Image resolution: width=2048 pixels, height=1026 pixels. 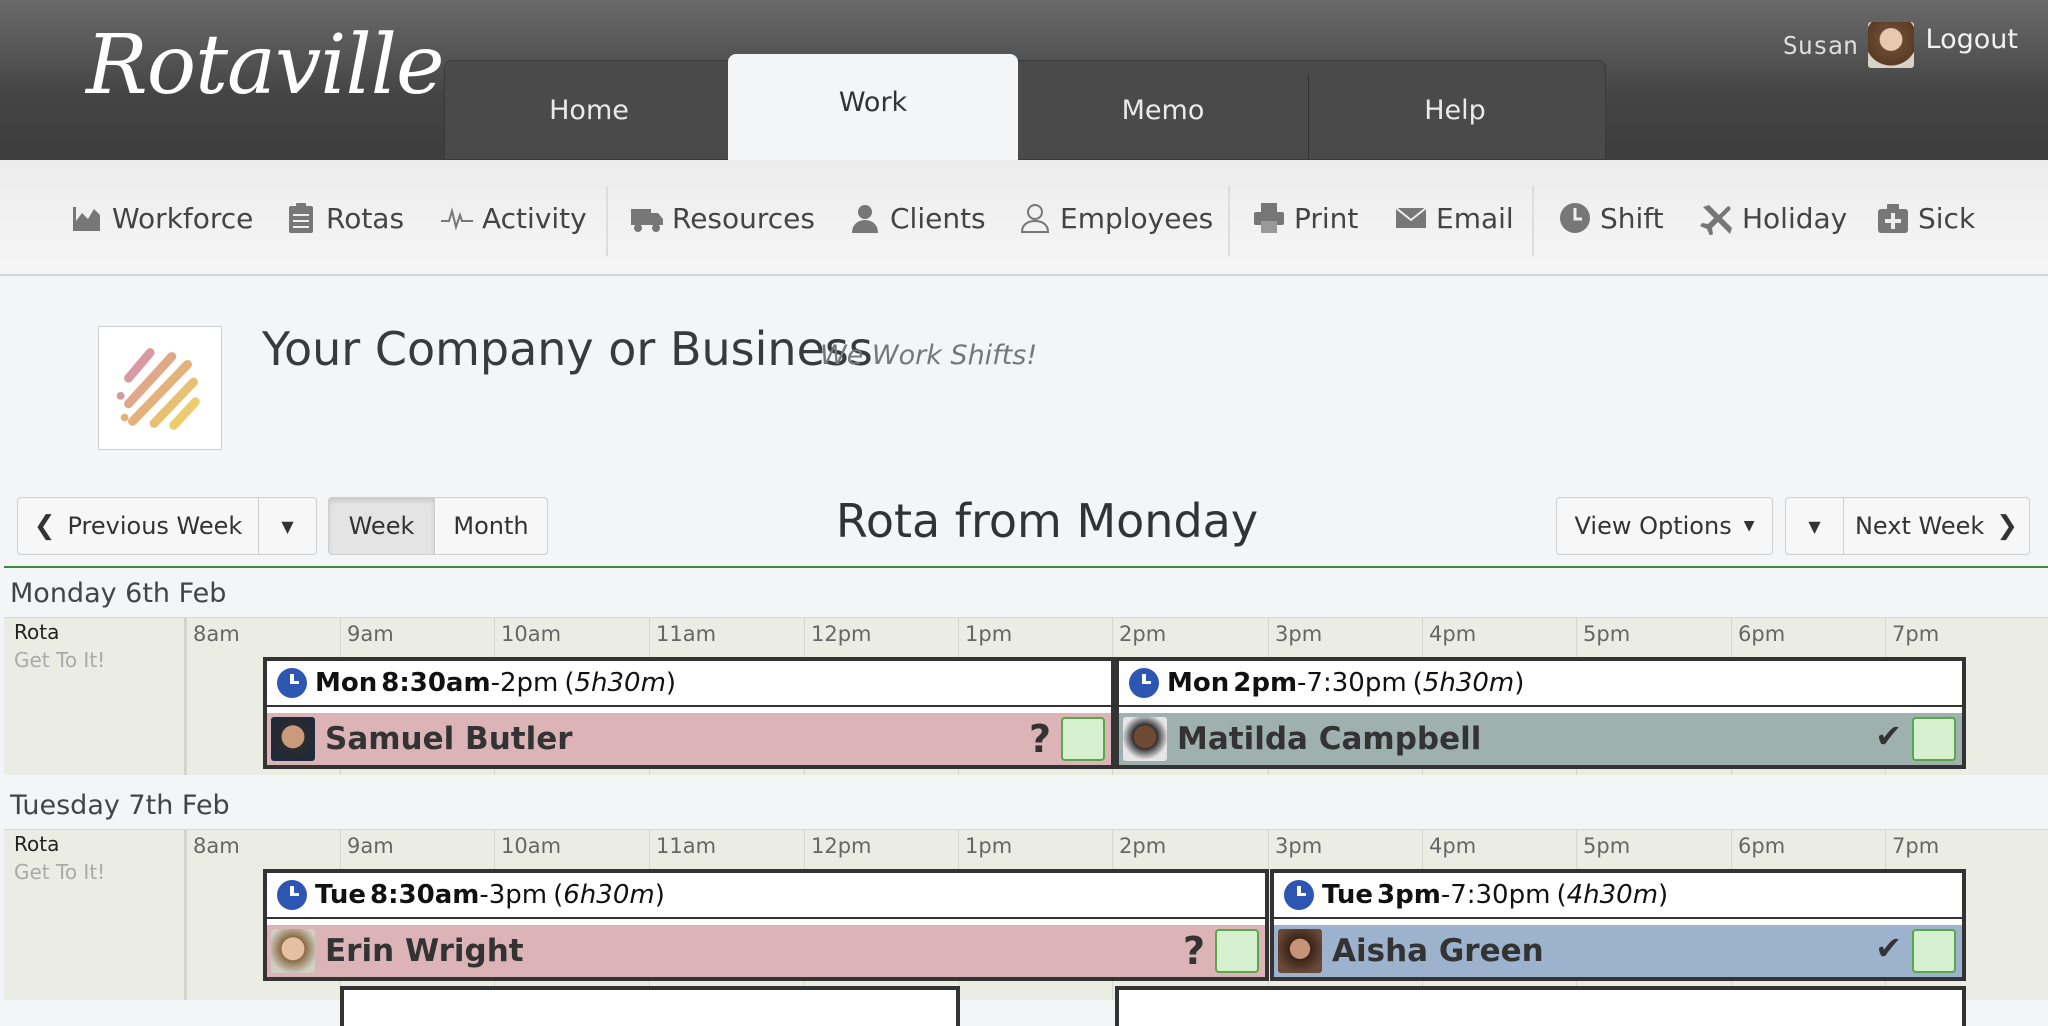 I want to click on tab-work: Work, so click(x=873, y=107).